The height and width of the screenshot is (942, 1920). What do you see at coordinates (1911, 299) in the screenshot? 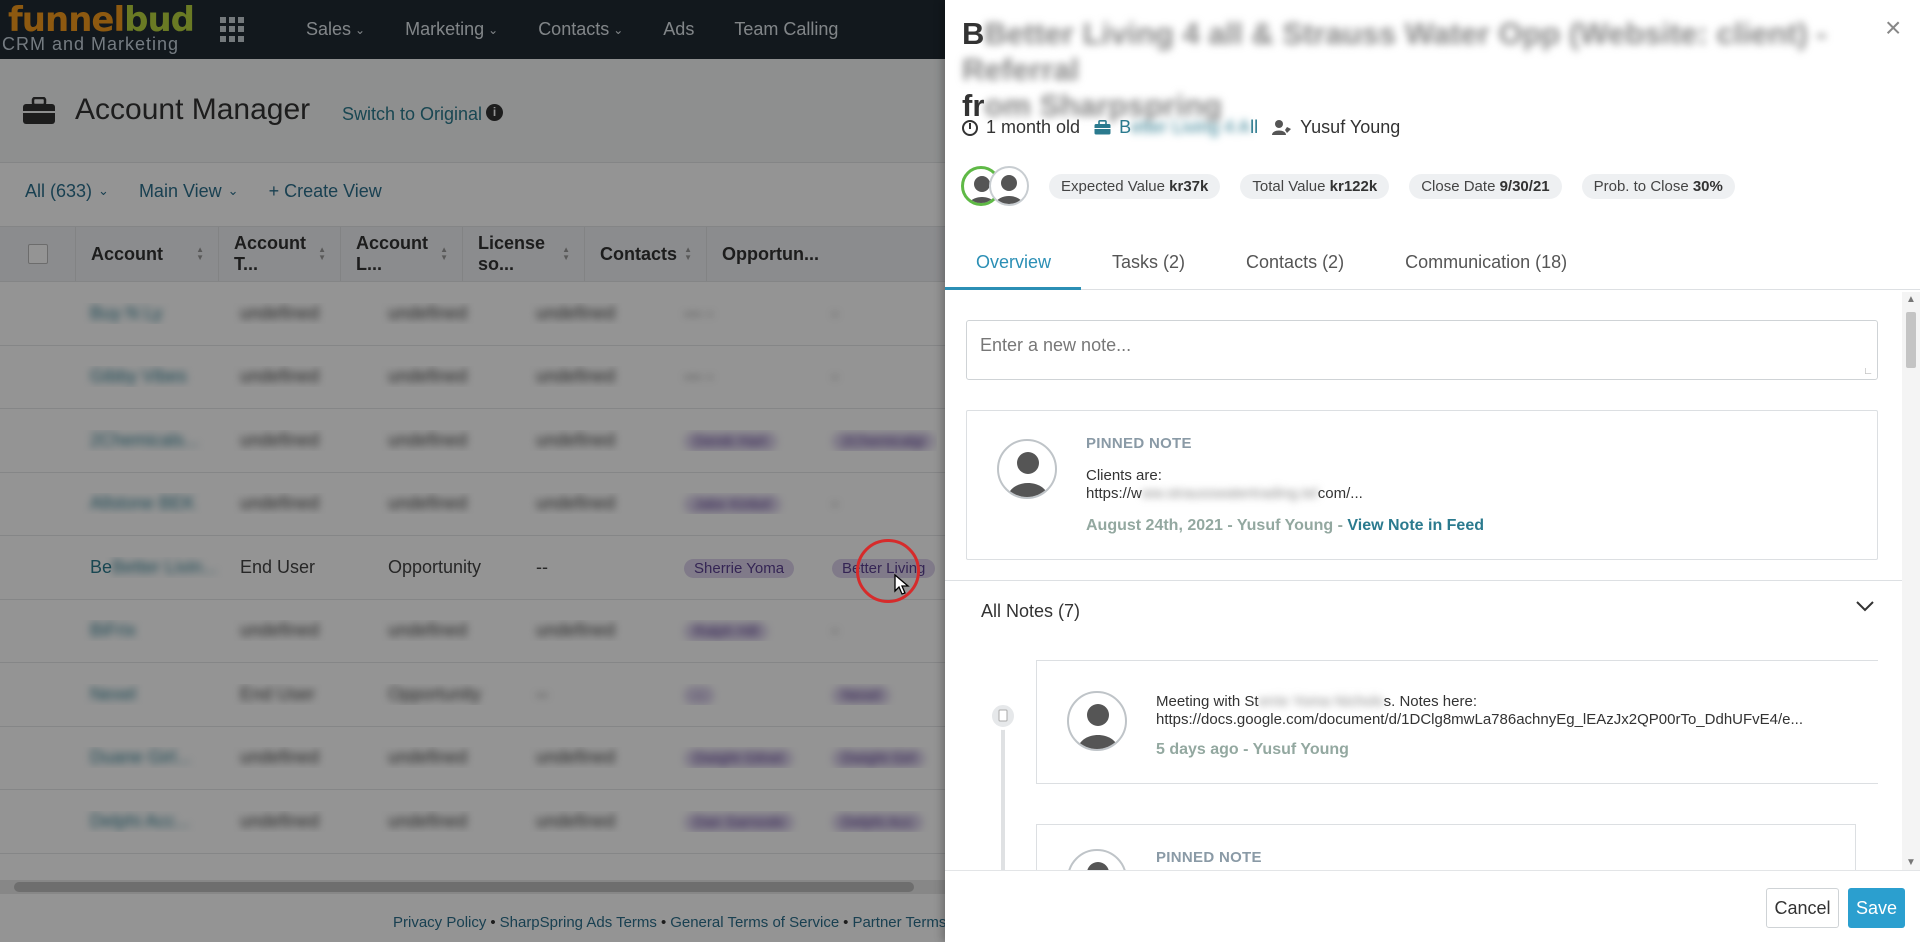
I see `scroll-up-icon: ▲` at bounding box center [1911, 299].